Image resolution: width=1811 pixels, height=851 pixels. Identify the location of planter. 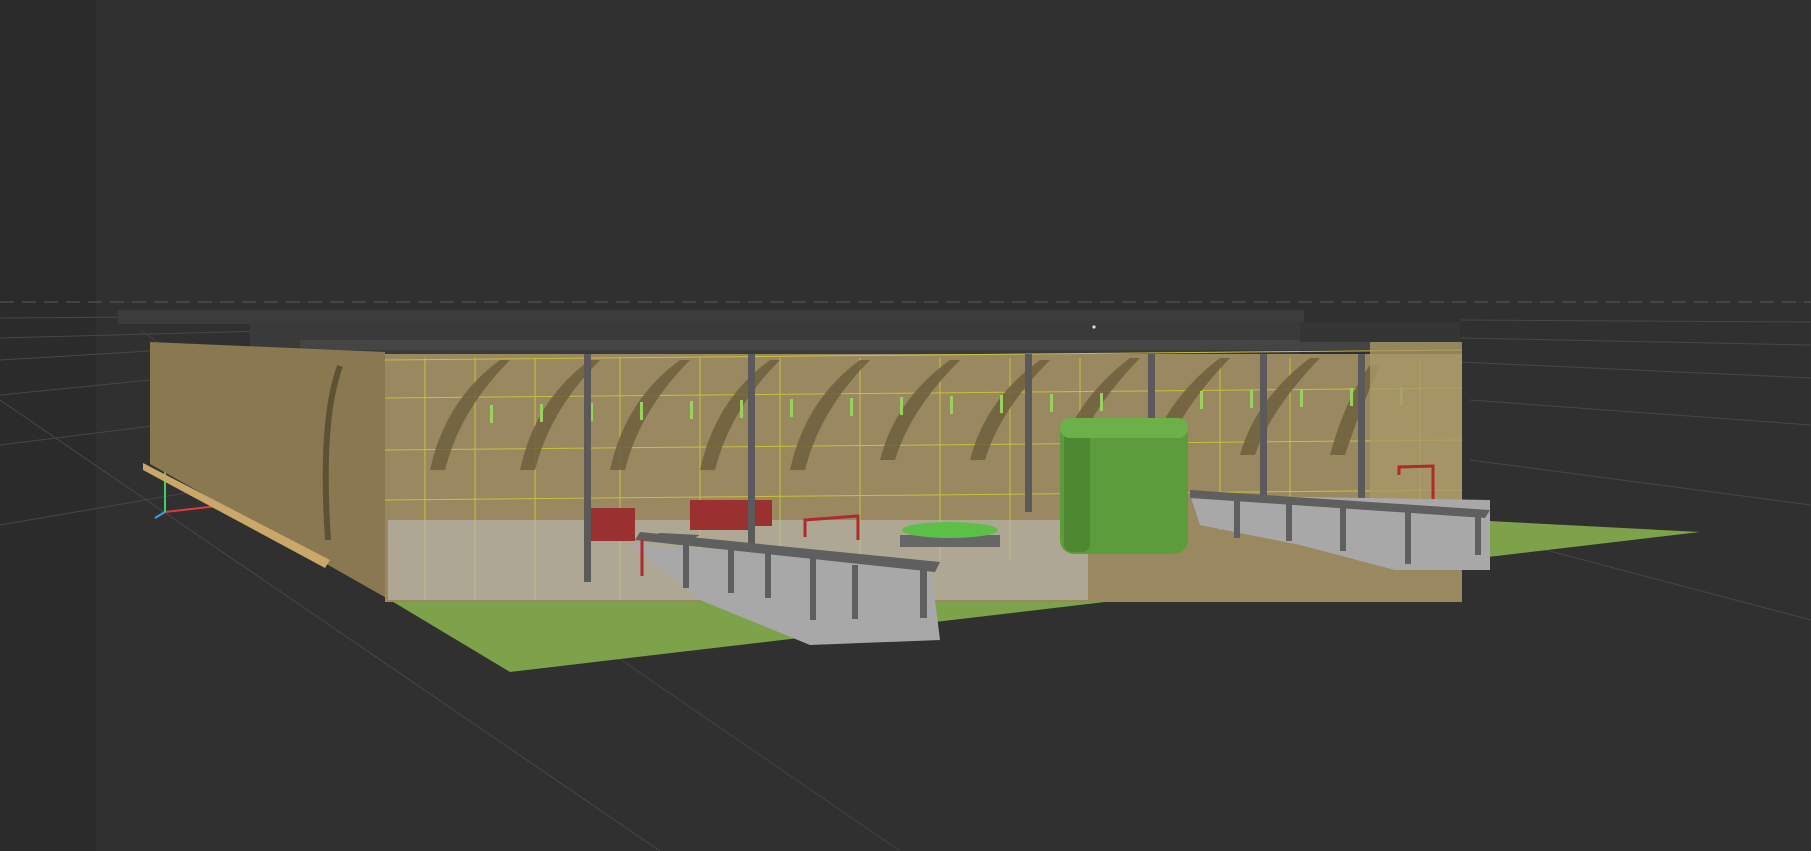
(950, 534).